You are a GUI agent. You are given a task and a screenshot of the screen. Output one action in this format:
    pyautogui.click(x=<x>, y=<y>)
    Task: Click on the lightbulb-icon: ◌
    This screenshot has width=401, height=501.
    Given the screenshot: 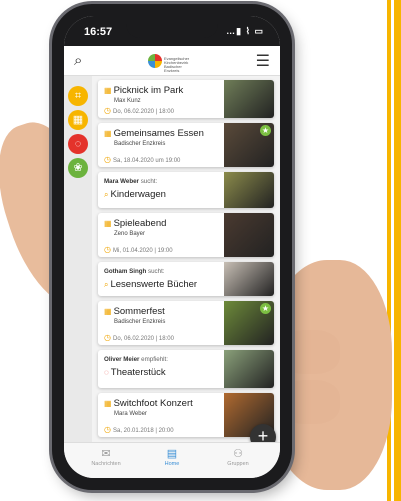 What is the action you would take?
    pyautogui.click(x=106, y=372)
    